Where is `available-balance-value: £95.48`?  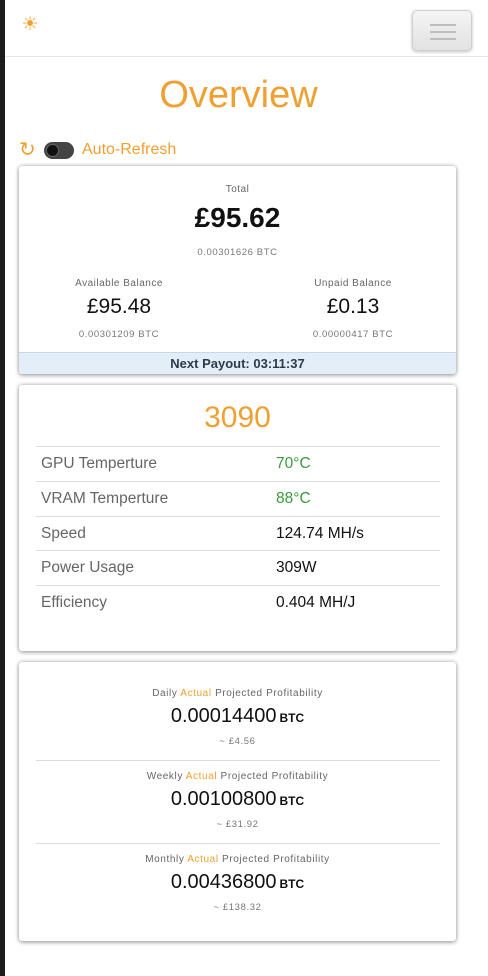
available-balance-value: £95.48 is located at coordinates (119, 306).